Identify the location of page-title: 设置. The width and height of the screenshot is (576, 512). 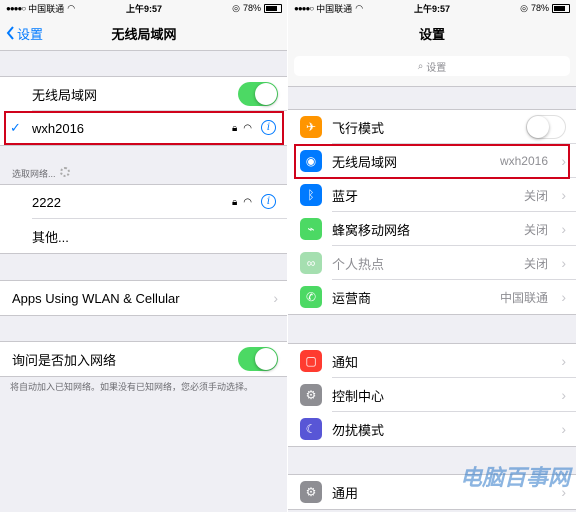
(431, 34).